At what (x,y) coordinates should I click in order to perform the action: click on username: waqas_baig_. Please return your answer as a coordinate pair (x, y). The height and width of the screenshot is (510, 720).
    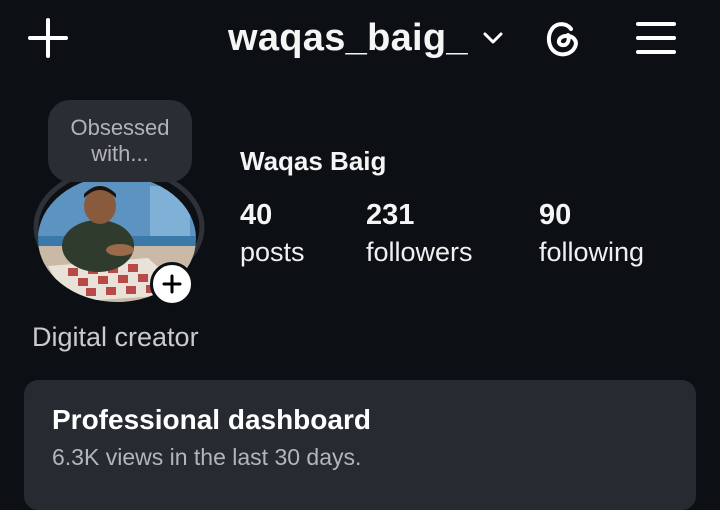
    Looking at the image, I should click on (348, 37).